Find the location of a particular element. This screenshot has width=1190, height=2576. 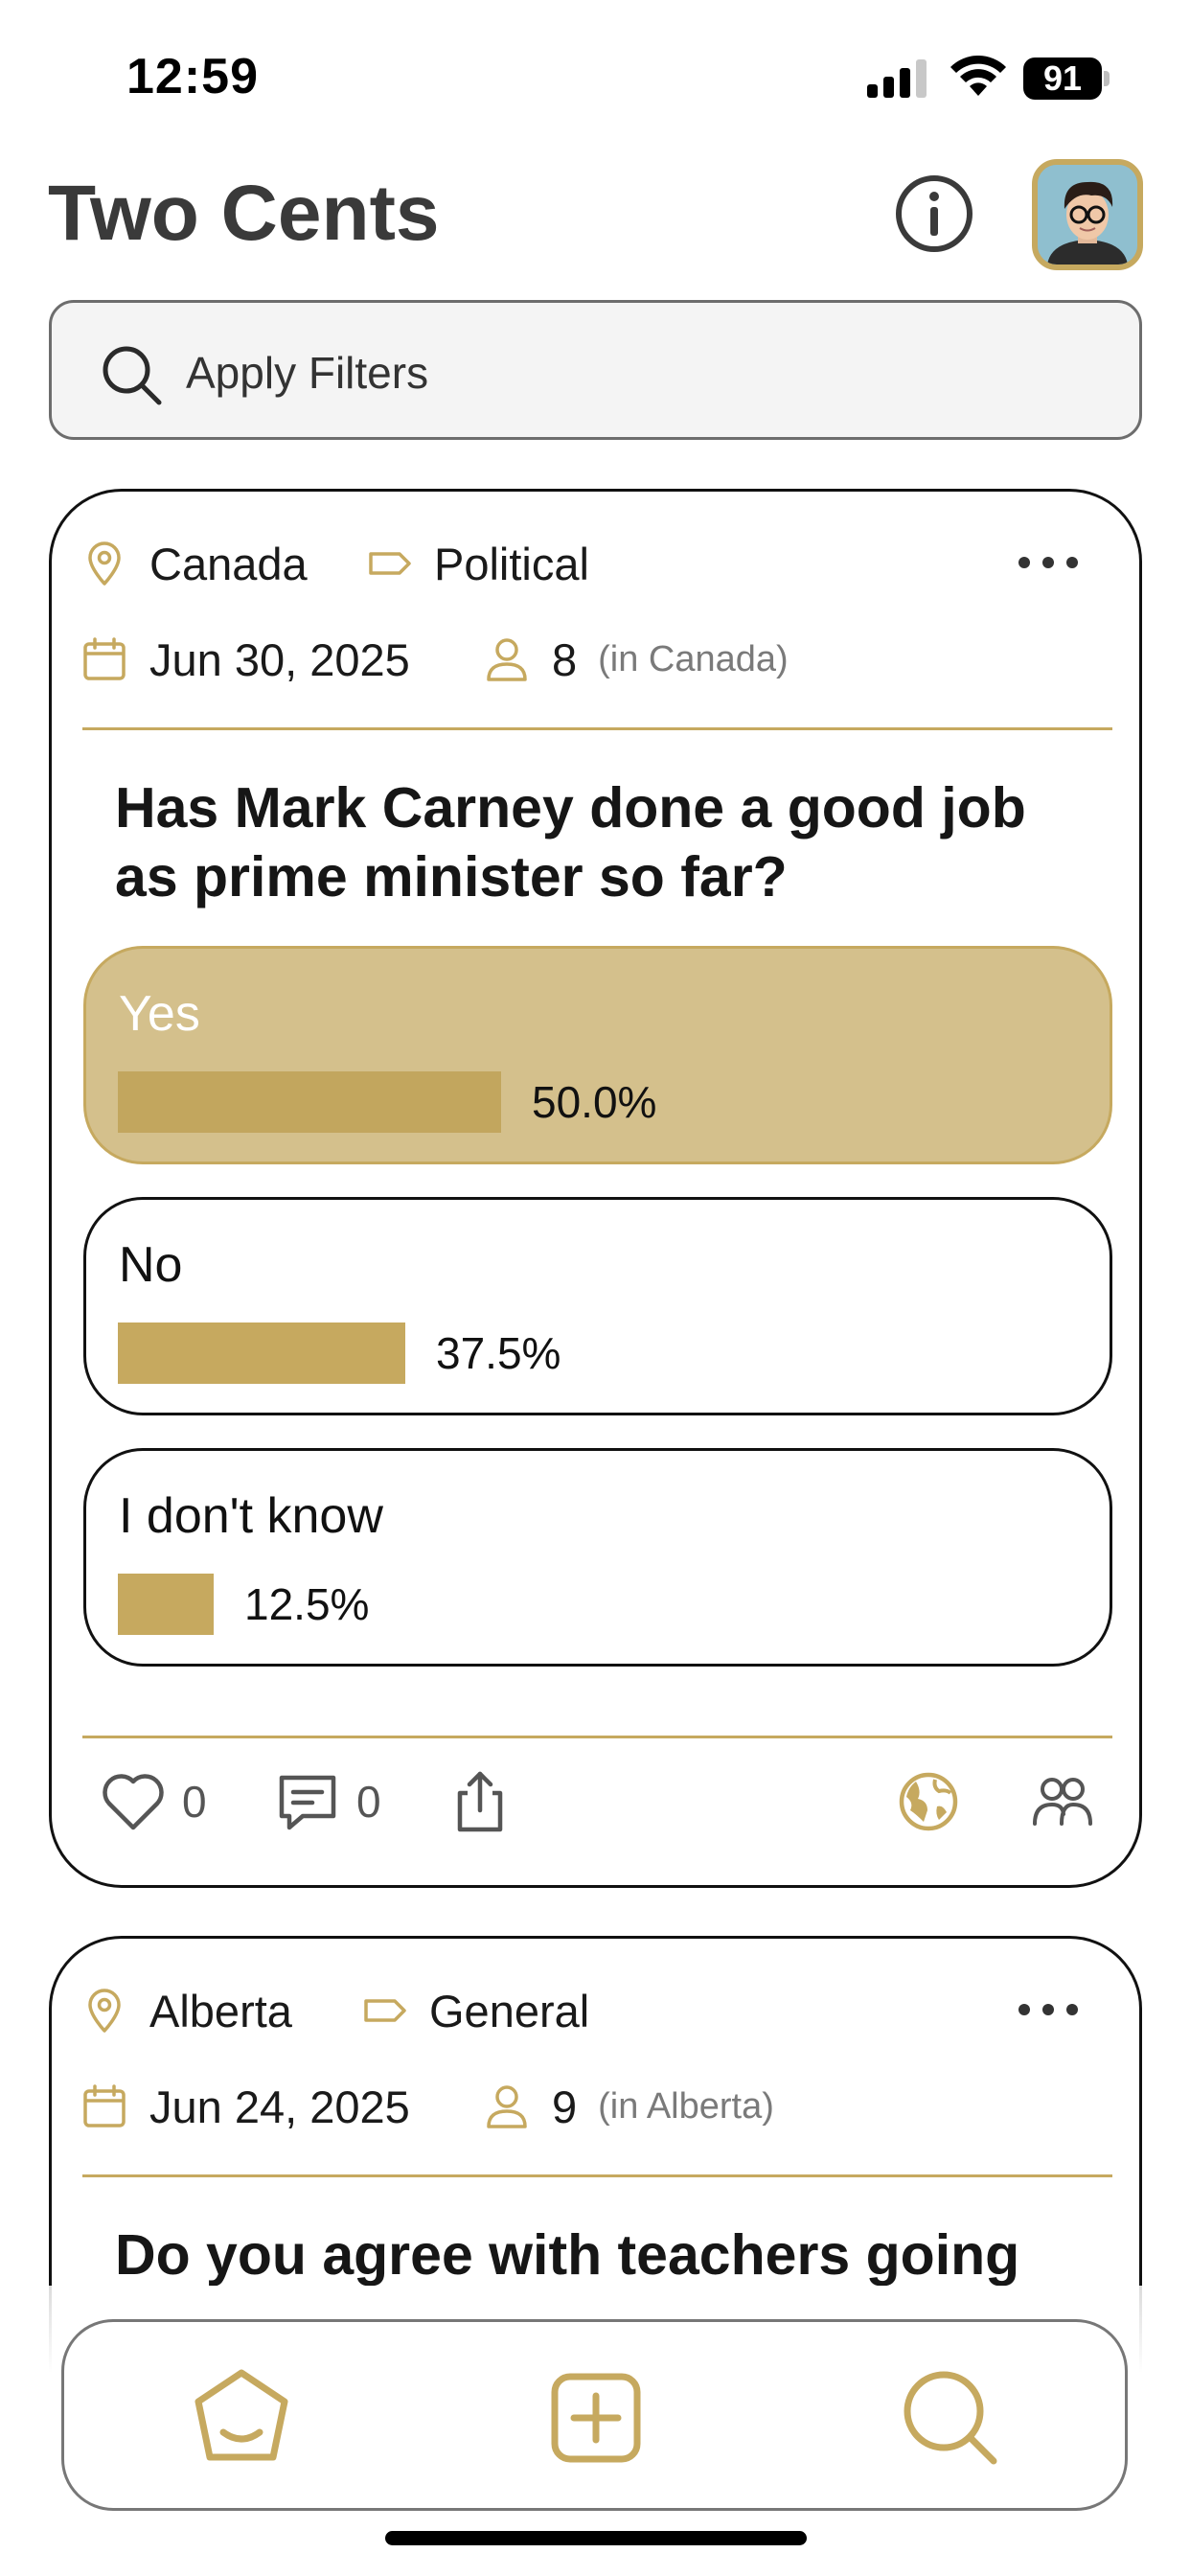

respondent-count: 9 is located at coordinates (565, 2106).